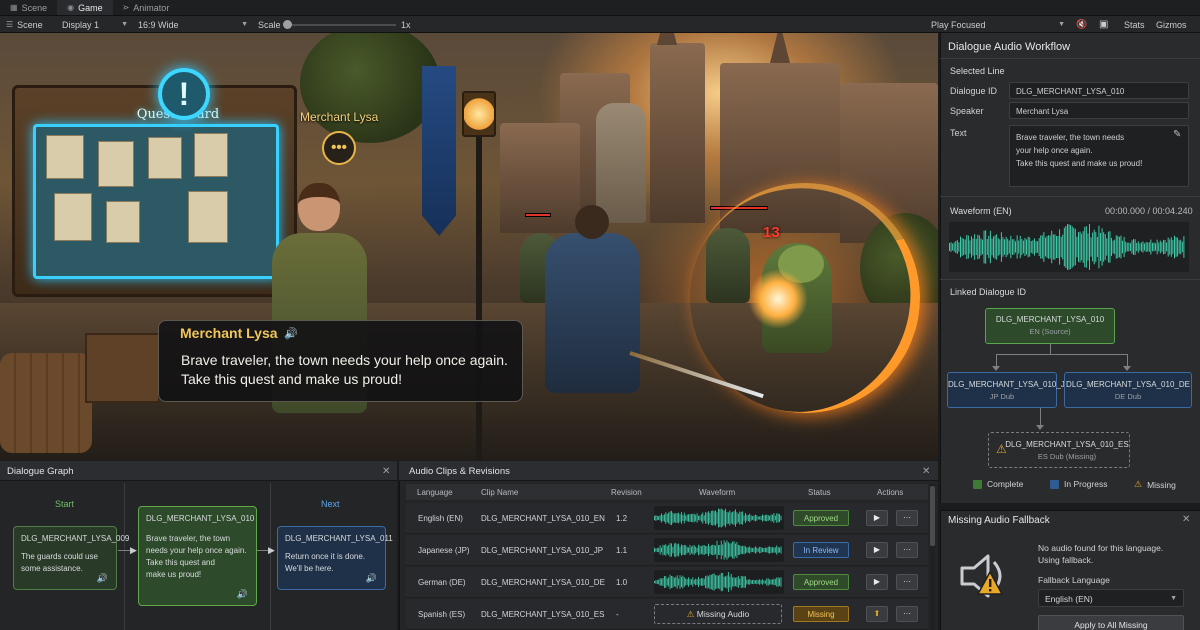  What do you see at coordinates (592, 222) in the screenshot?
I see `player-head` at bounding box center [592, 222].